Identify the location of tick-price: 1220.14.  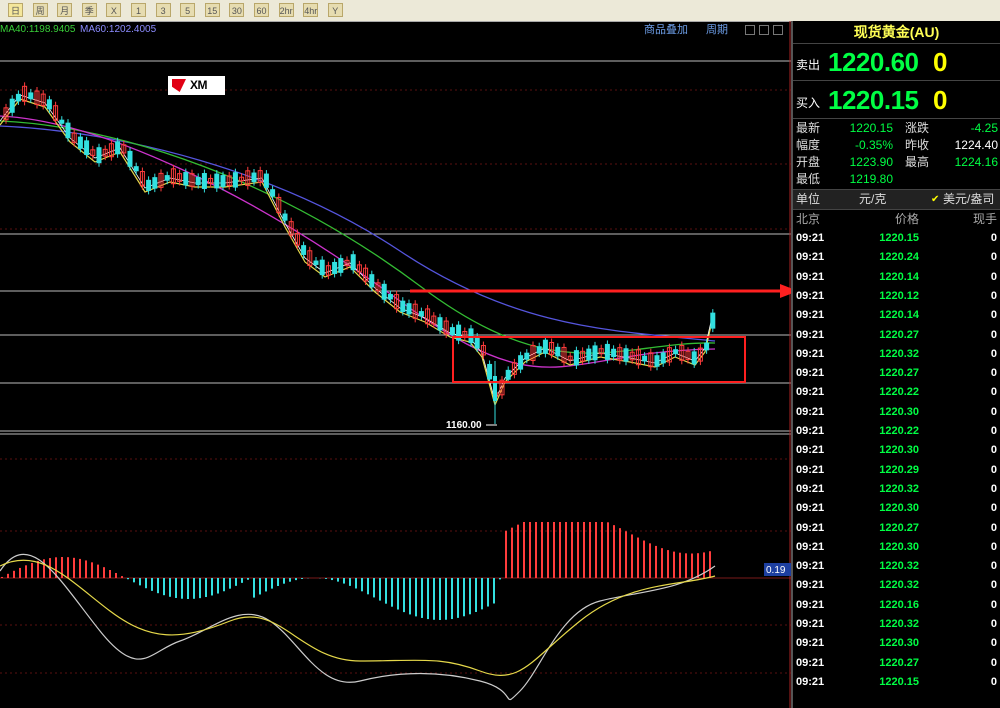
(899, 315).